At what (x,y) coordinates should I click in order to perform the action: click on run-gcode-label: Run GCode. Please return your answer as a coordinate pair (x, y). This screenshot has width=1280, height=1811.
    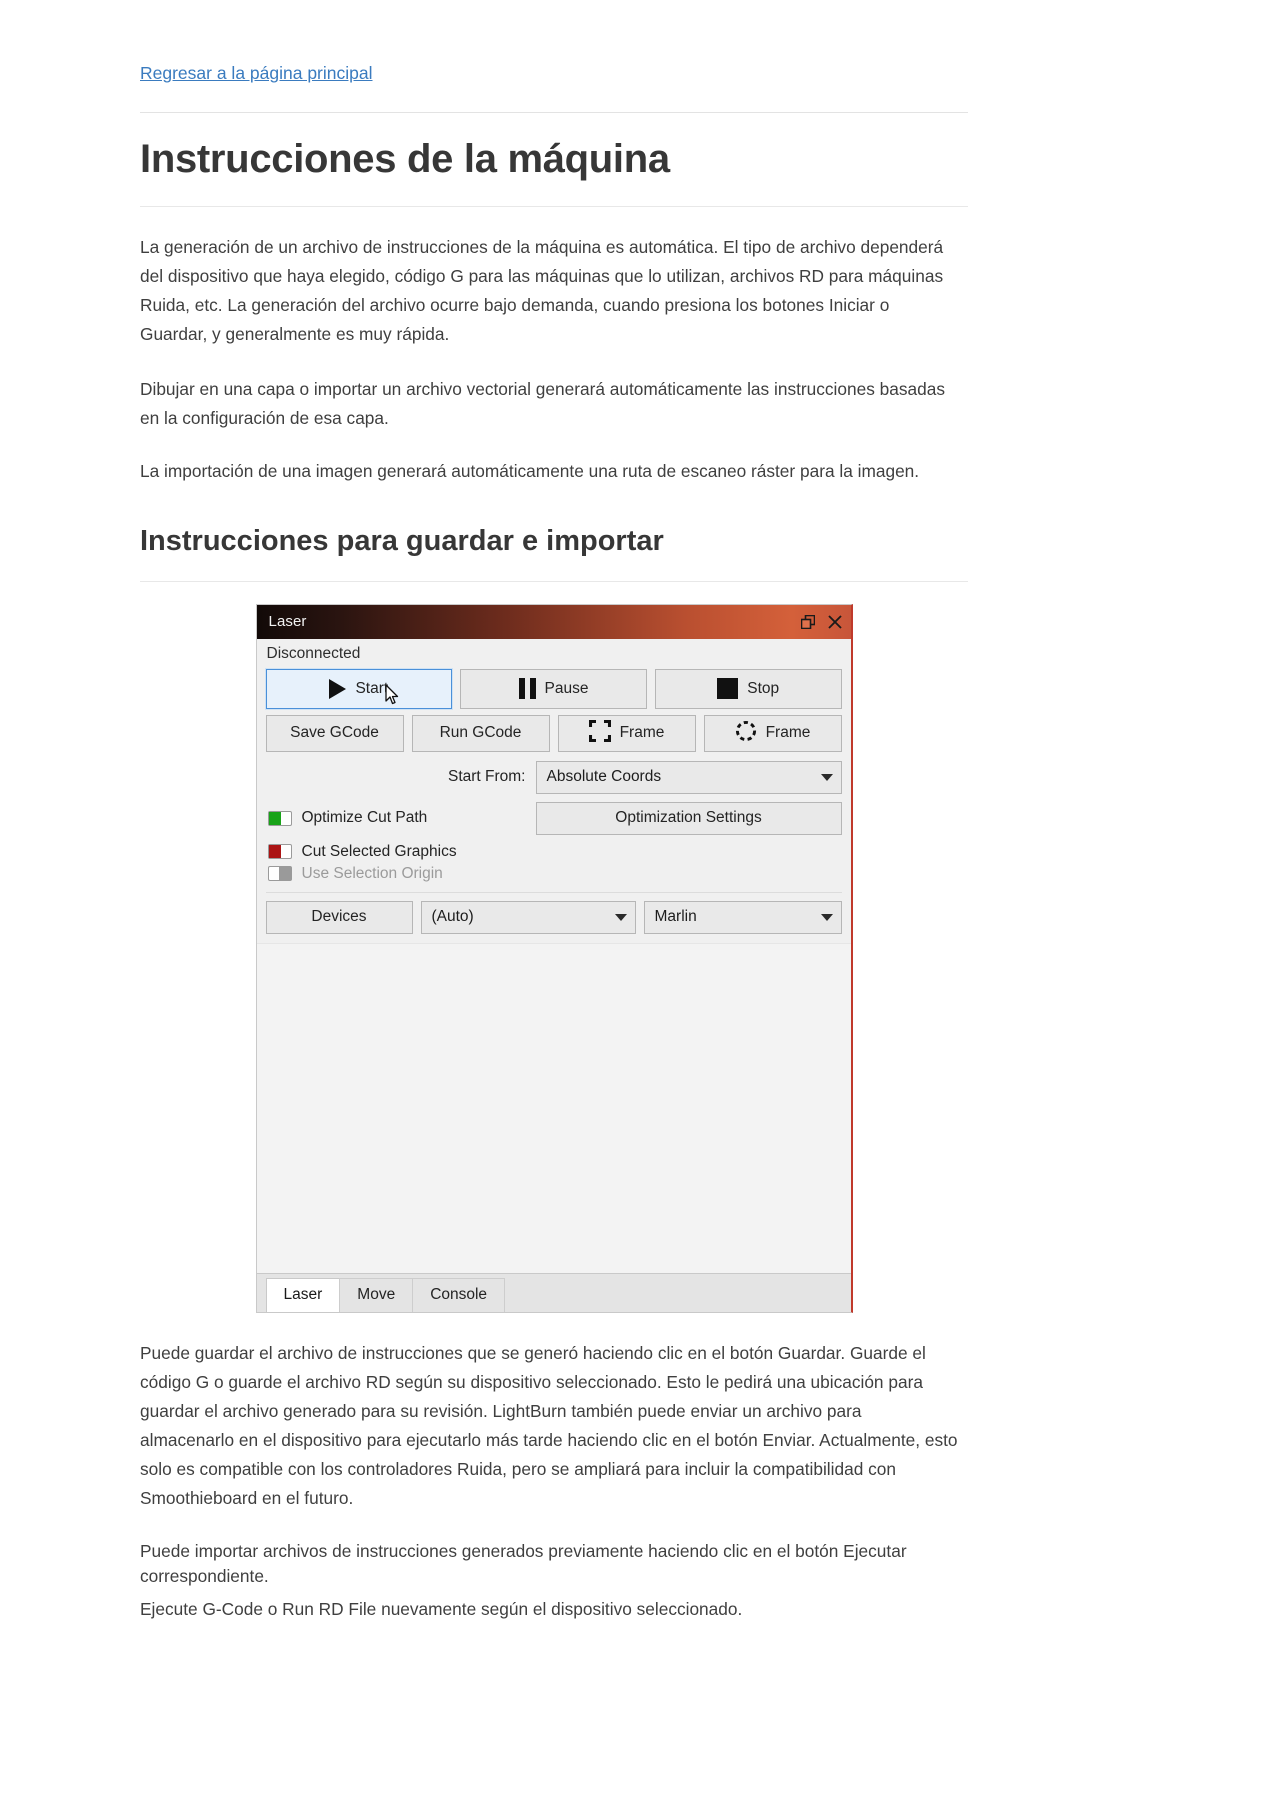
    Looking at the image, I should click on (480, 733).